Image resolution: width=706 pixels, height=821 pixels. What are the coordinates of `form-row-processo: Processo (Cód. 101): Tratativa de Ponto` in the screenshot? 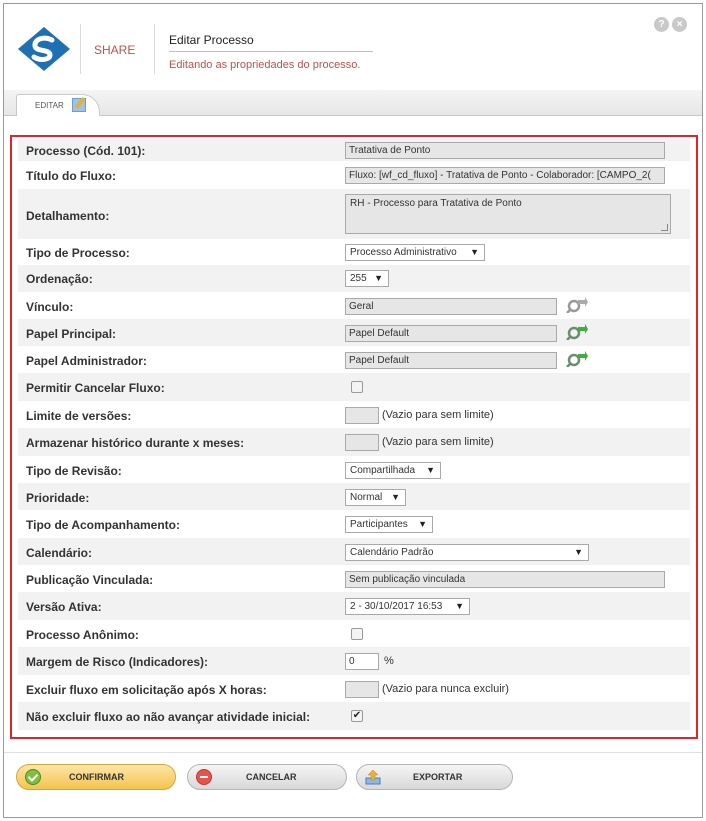 It's located at (354, 150).